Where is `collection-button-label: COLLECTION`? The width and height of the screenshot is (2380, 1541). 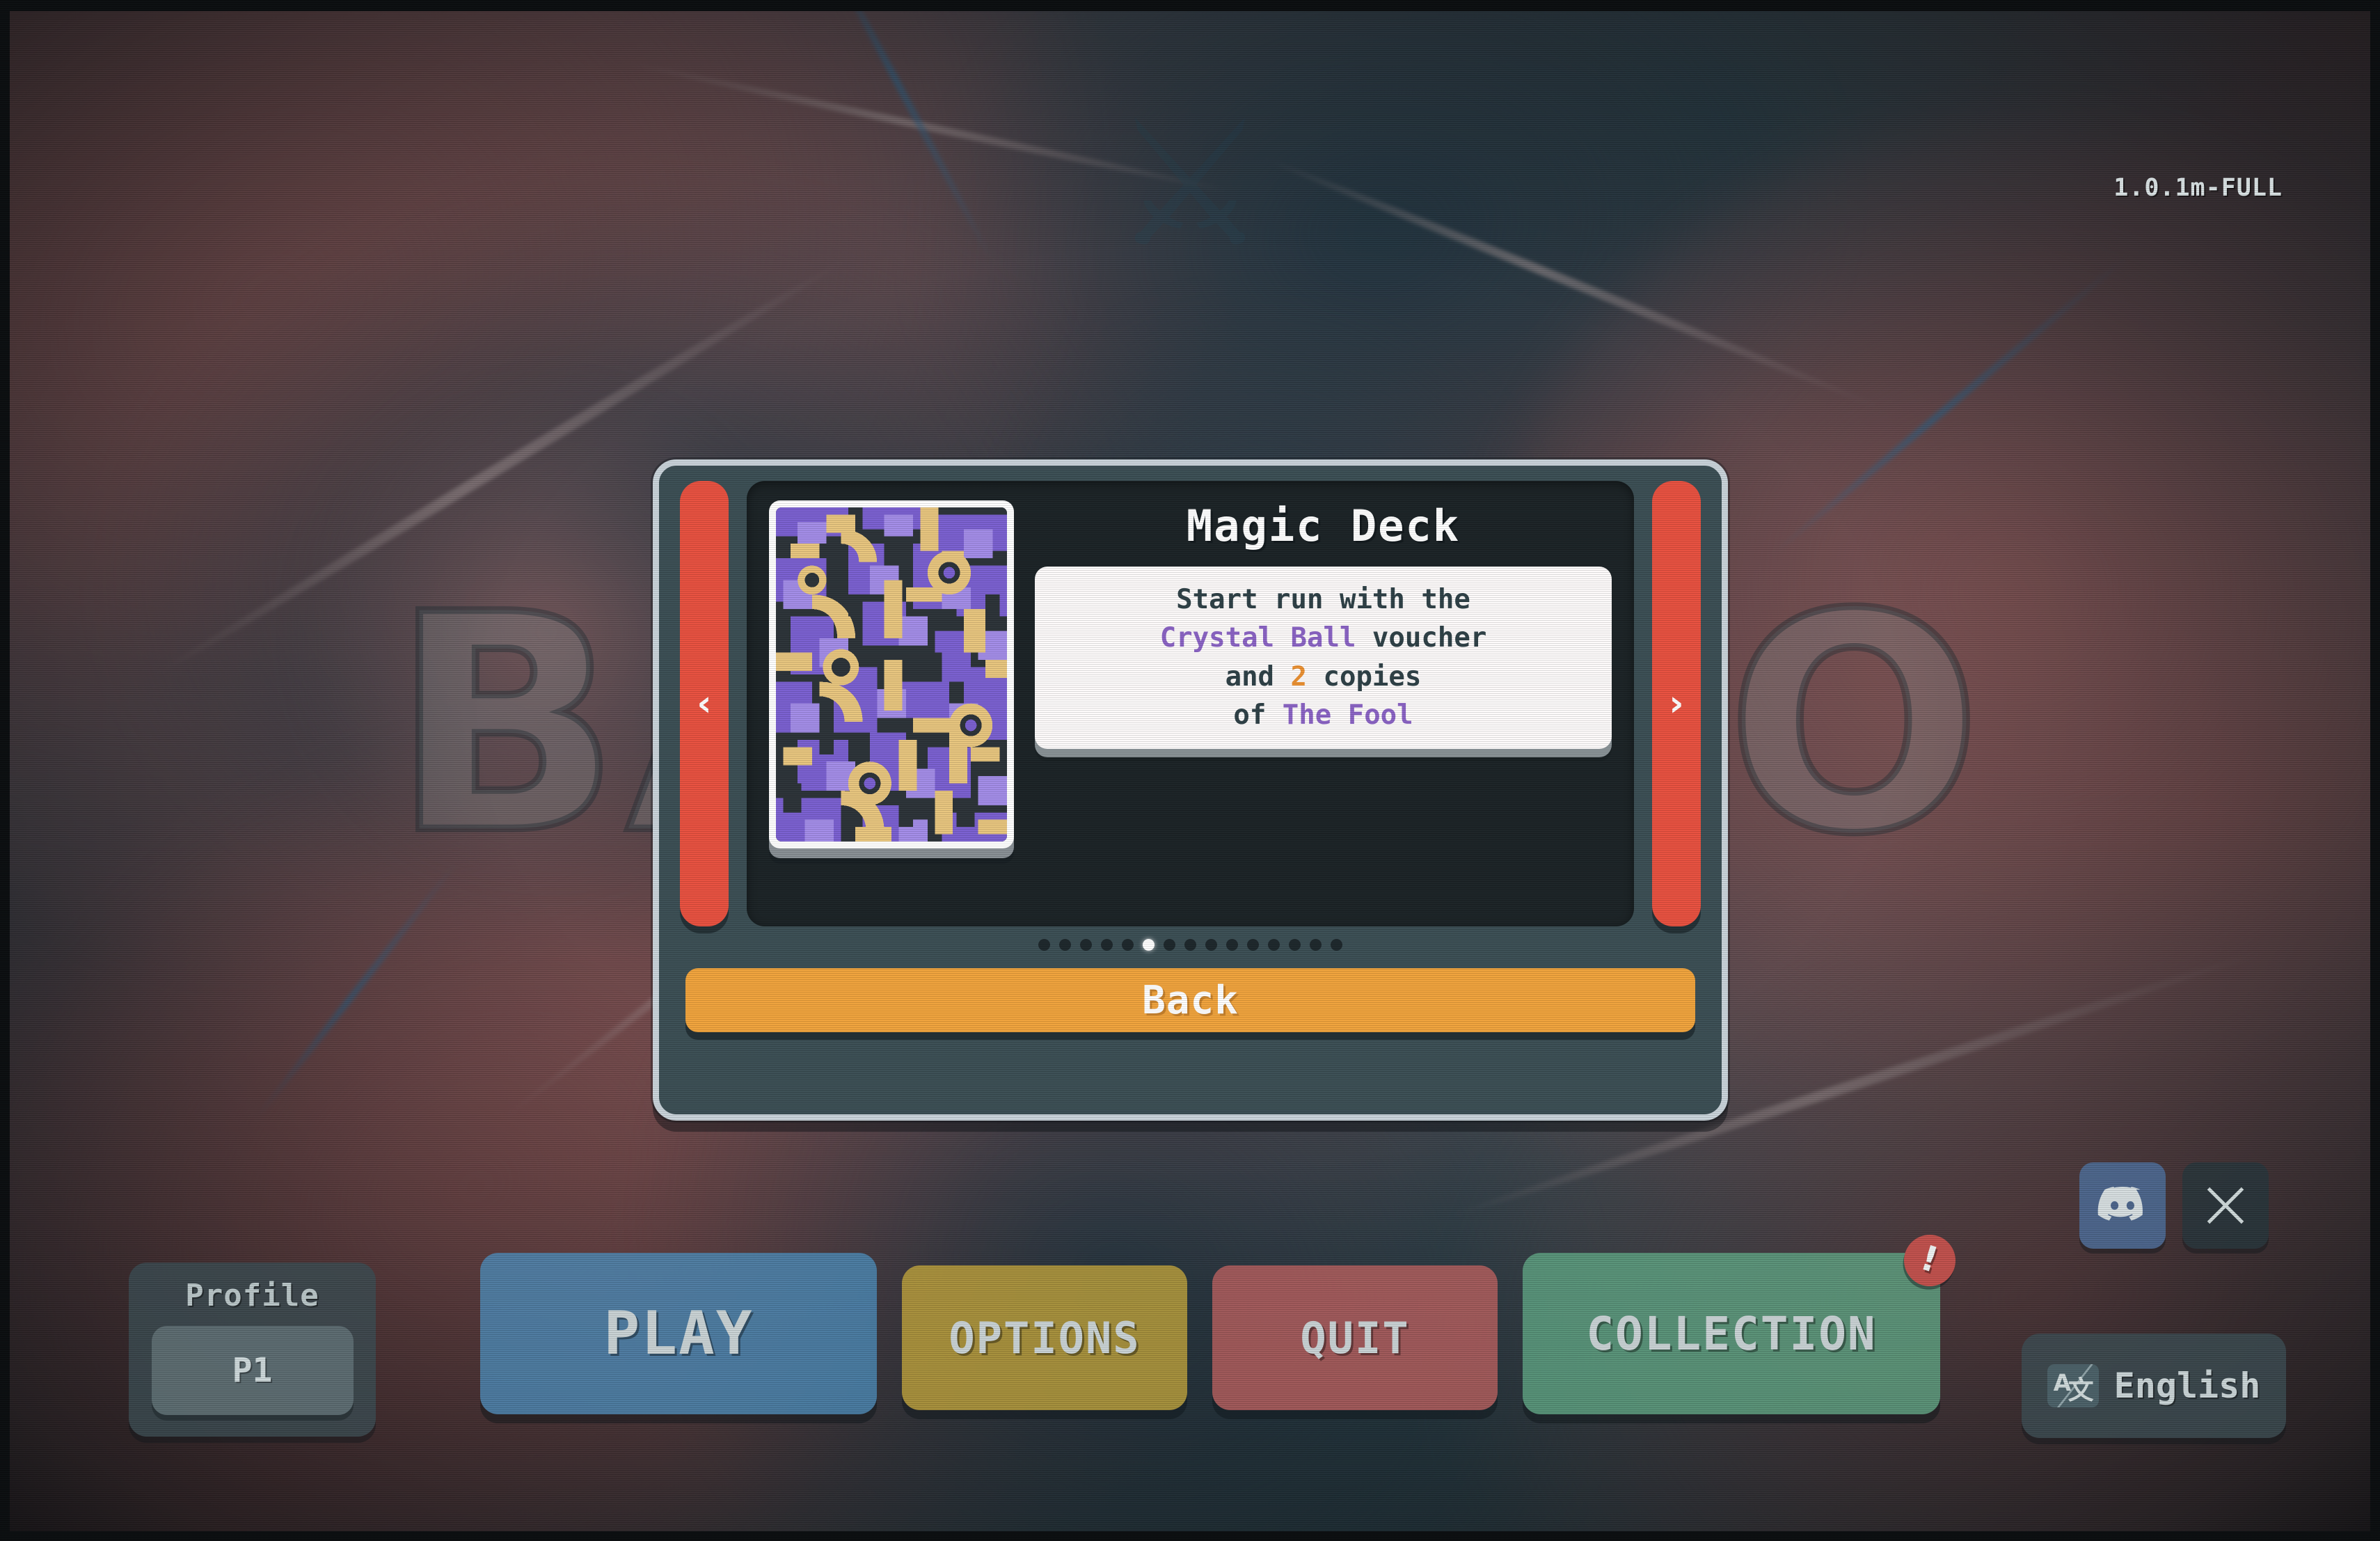 collection-button-label: COLLECTION is located at coordinates (1731, 1333).